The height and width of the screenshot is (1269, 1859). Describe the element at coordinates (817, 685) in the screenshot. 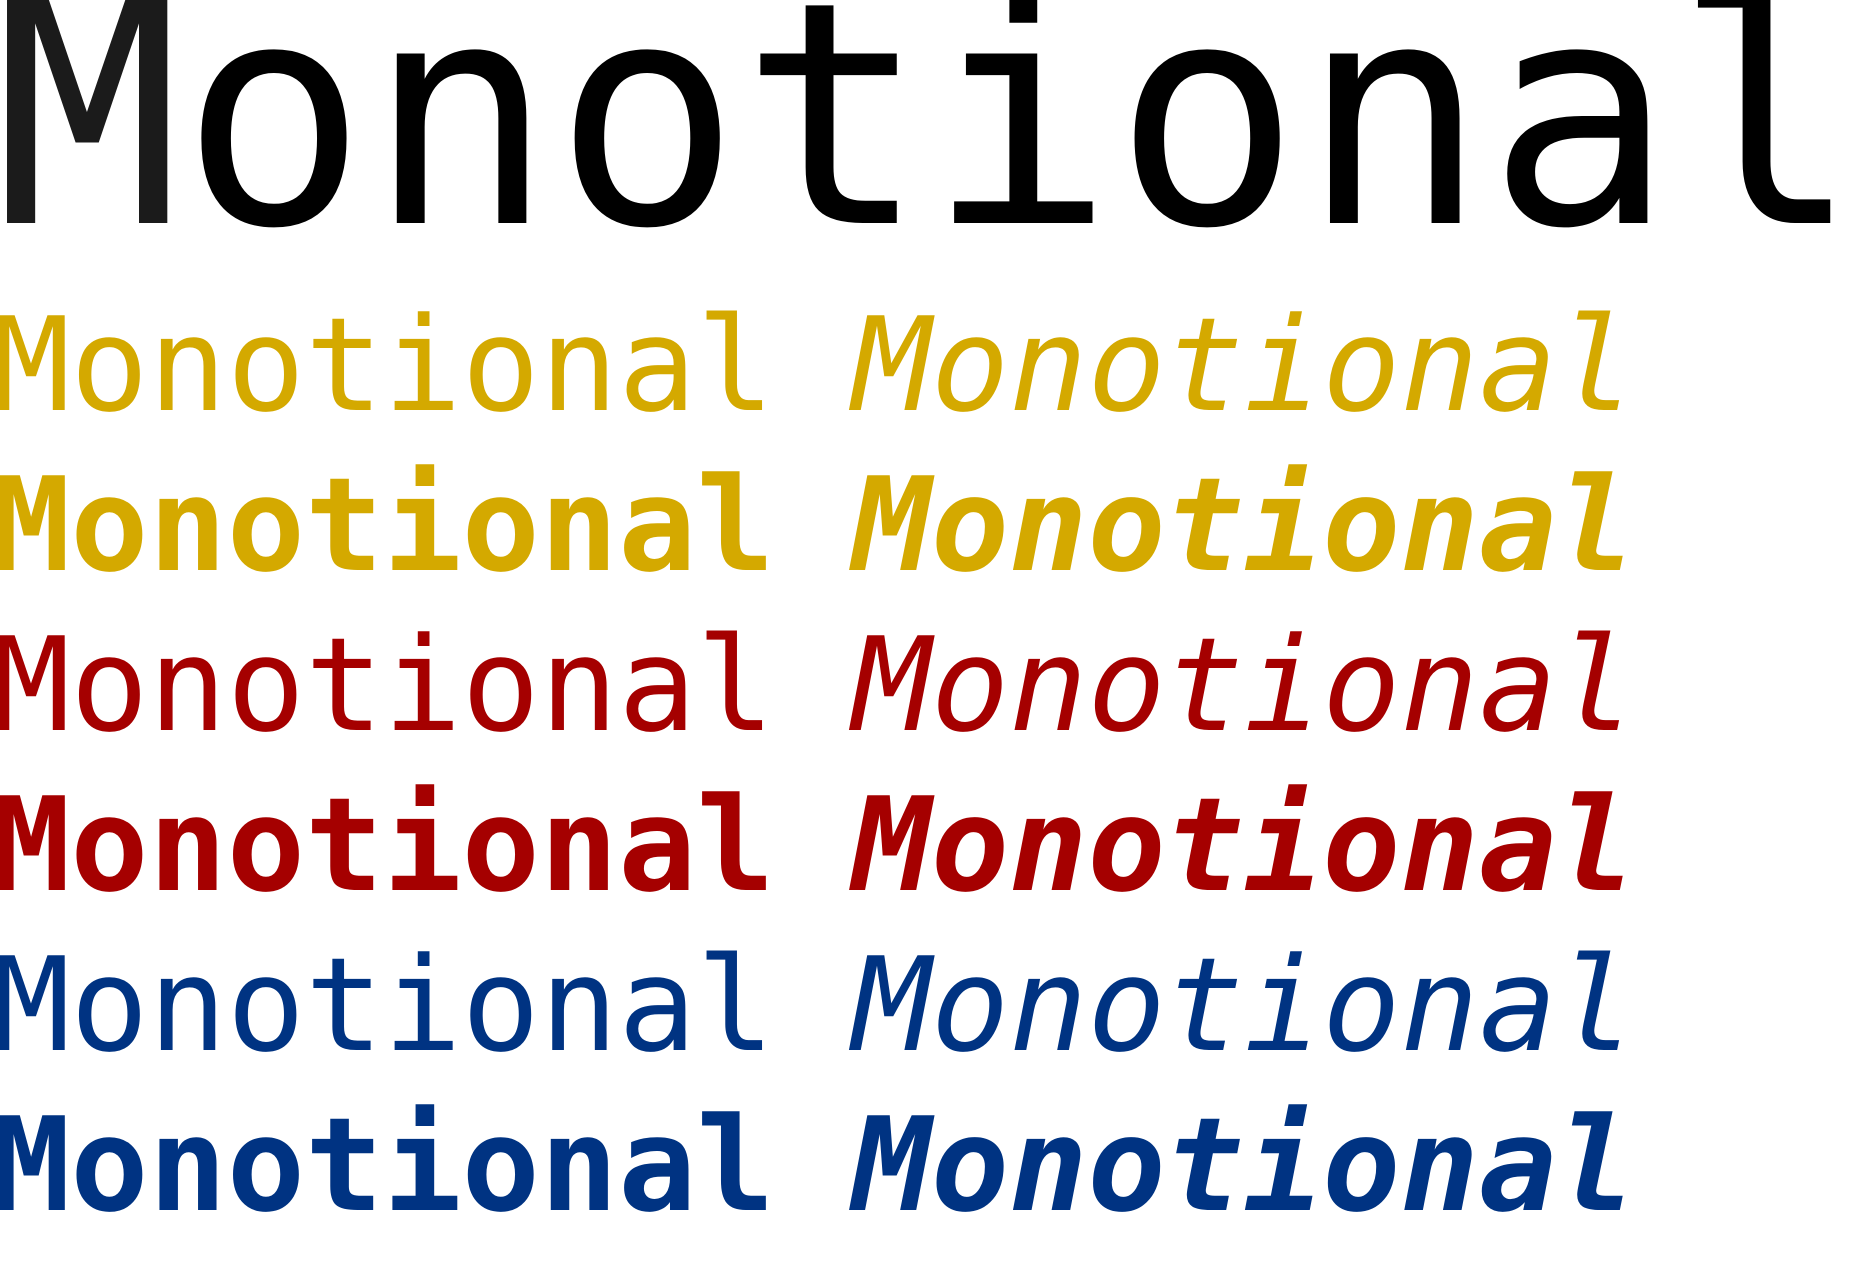

I see `specimen-row-red-regular: Monotional Monotional` at that location.